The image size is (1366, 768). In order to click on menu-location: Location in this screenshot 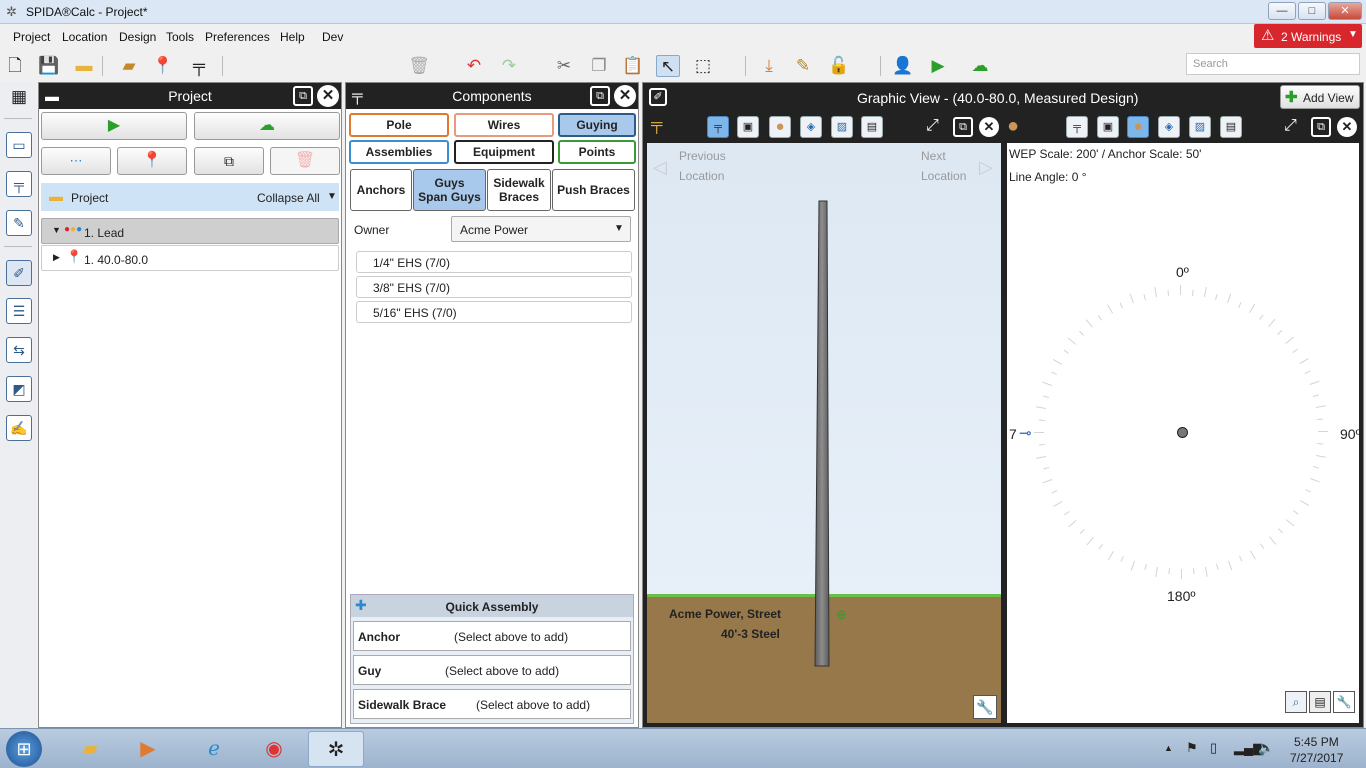, I will do `click(84, 37)`.